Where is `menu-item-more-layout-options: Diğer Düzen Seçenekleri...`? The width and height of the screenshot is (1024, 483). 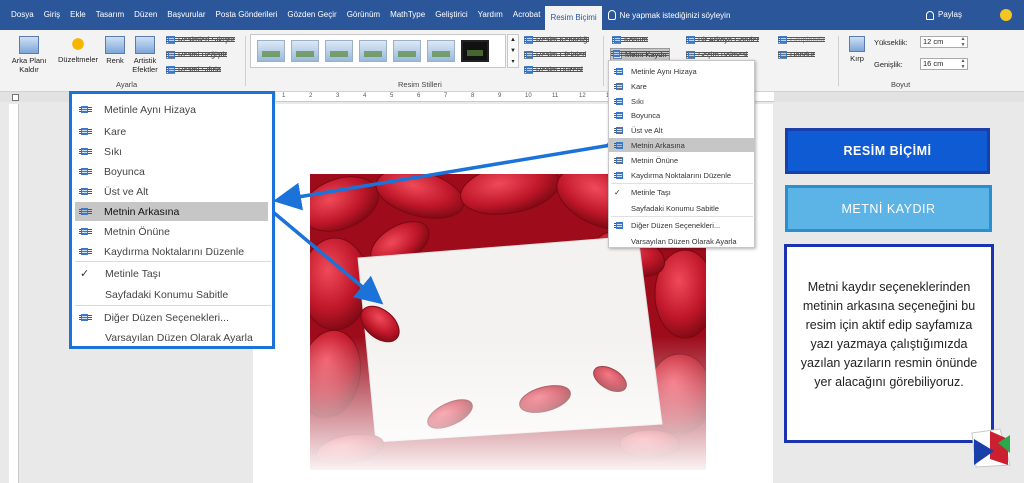
menu-item-more-layout-options: Diğer Düzen Seçenekleri... is located at coordinates (171, 317).